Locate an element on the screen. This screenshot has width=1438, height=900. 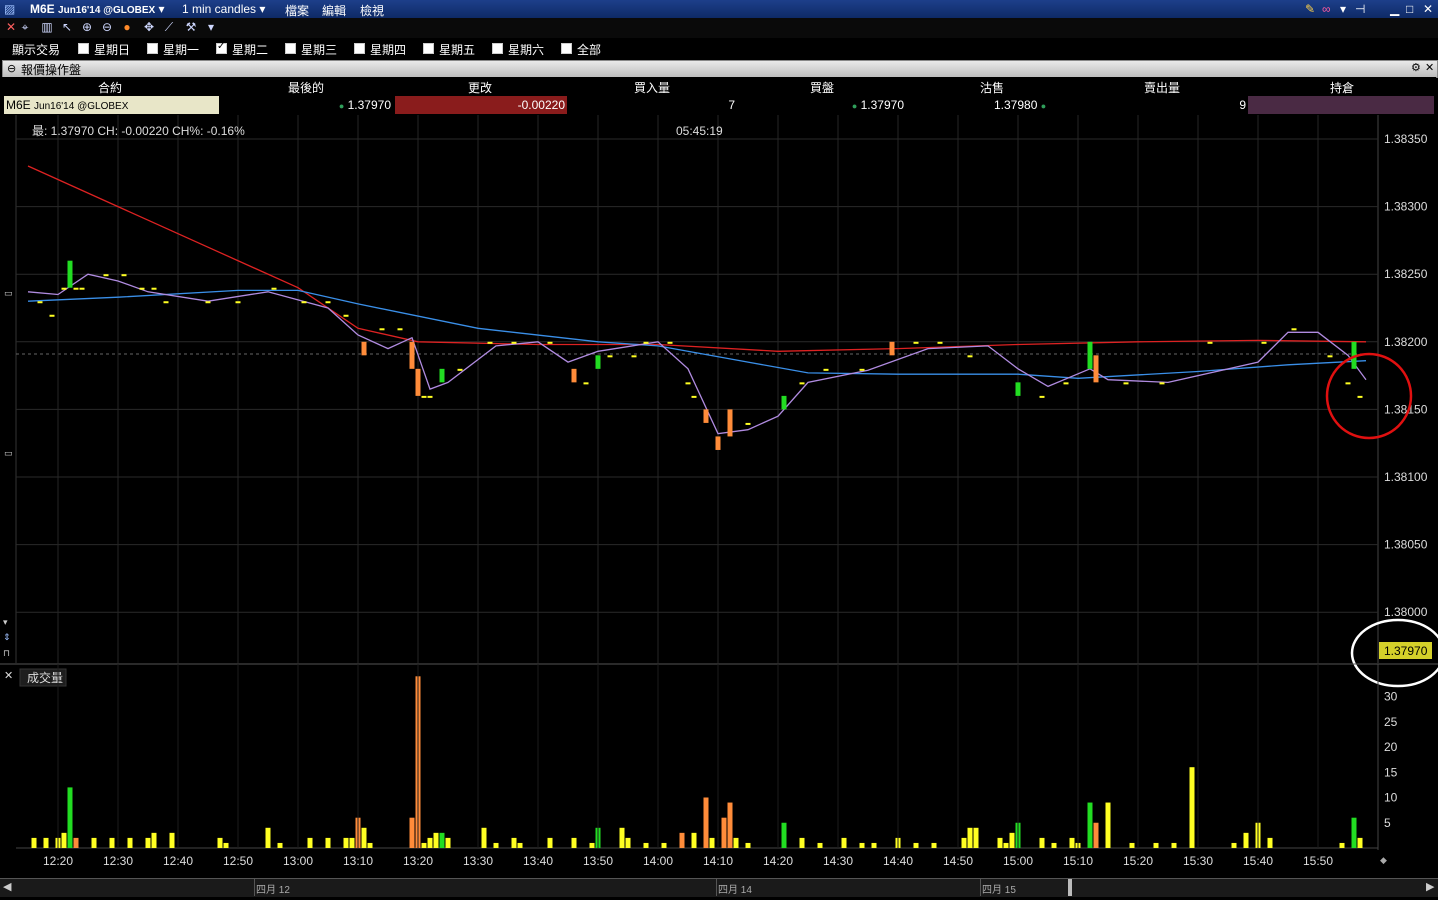
quote-contract-detail: Jun16'14 @GLOBEX is located at coordinates (81, 106).